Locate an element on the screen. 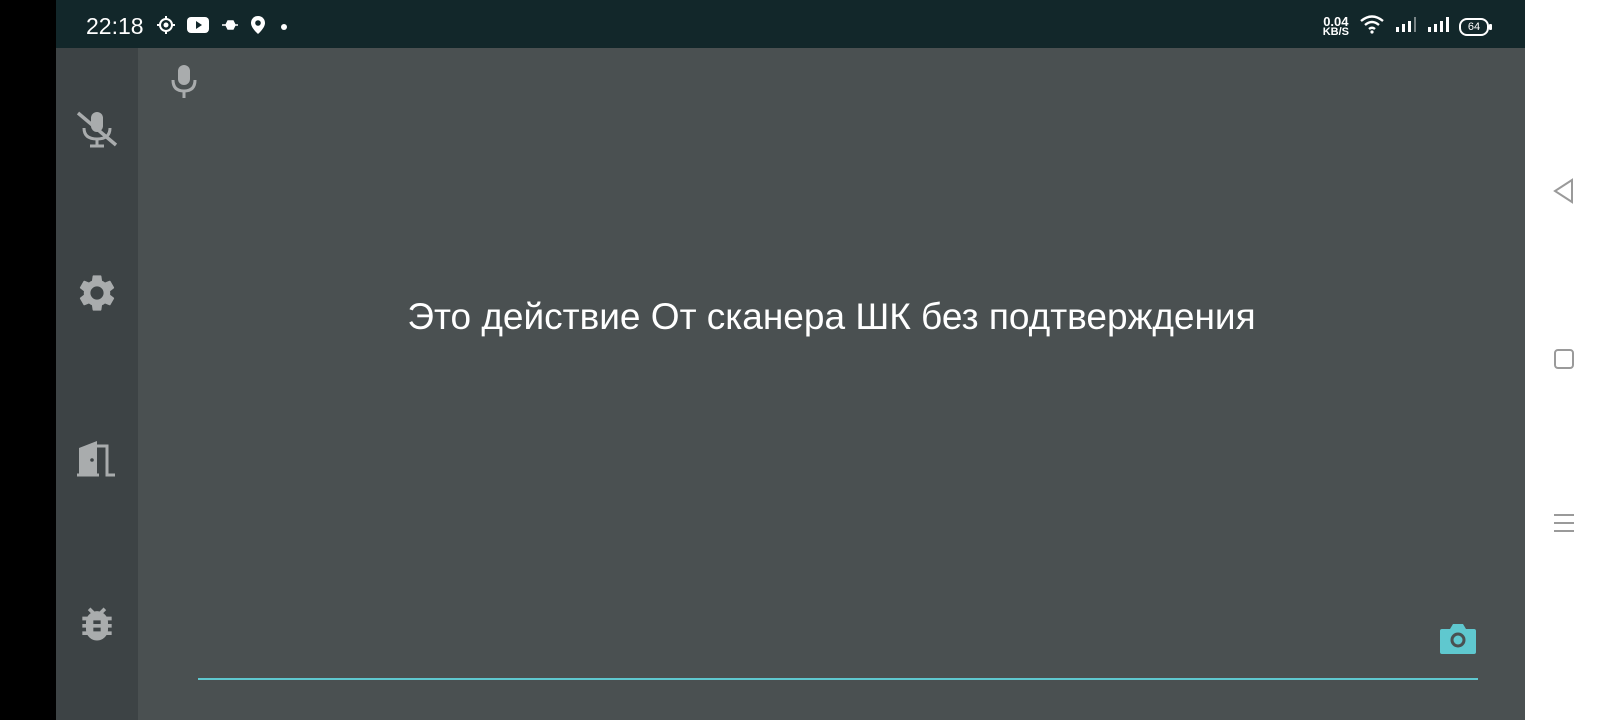  network-speed-unit: KB/S is located at coordinates (1335, 31).